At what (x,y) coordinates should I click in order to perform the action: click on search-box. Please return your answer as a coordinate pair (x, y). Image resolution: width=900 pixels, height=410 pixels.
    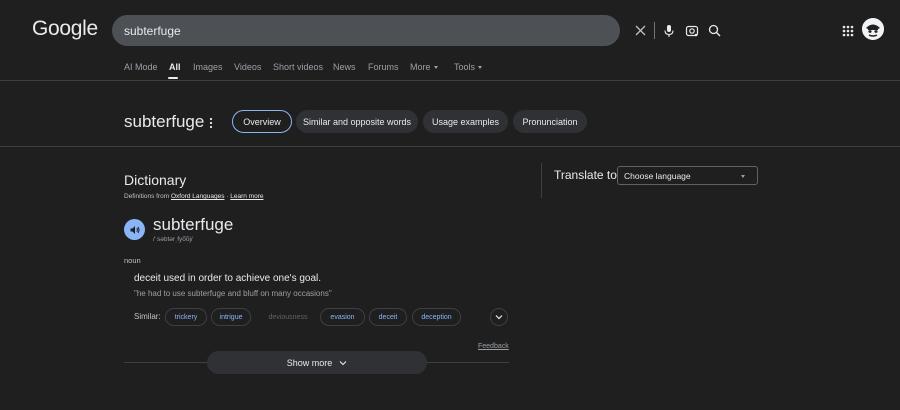
    Looking at the image, I should click on (416, 30).